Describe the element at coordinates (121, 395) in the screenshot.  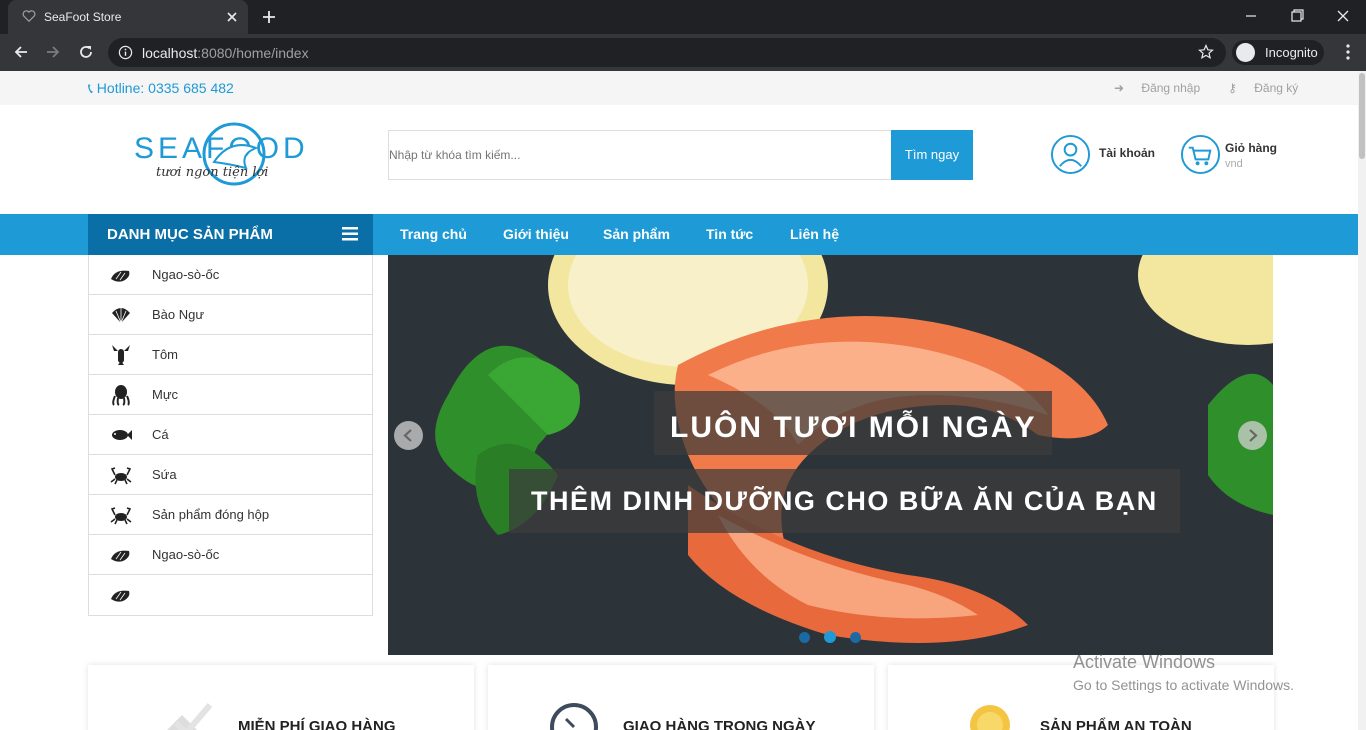
I see `octopus-icon` at that location.